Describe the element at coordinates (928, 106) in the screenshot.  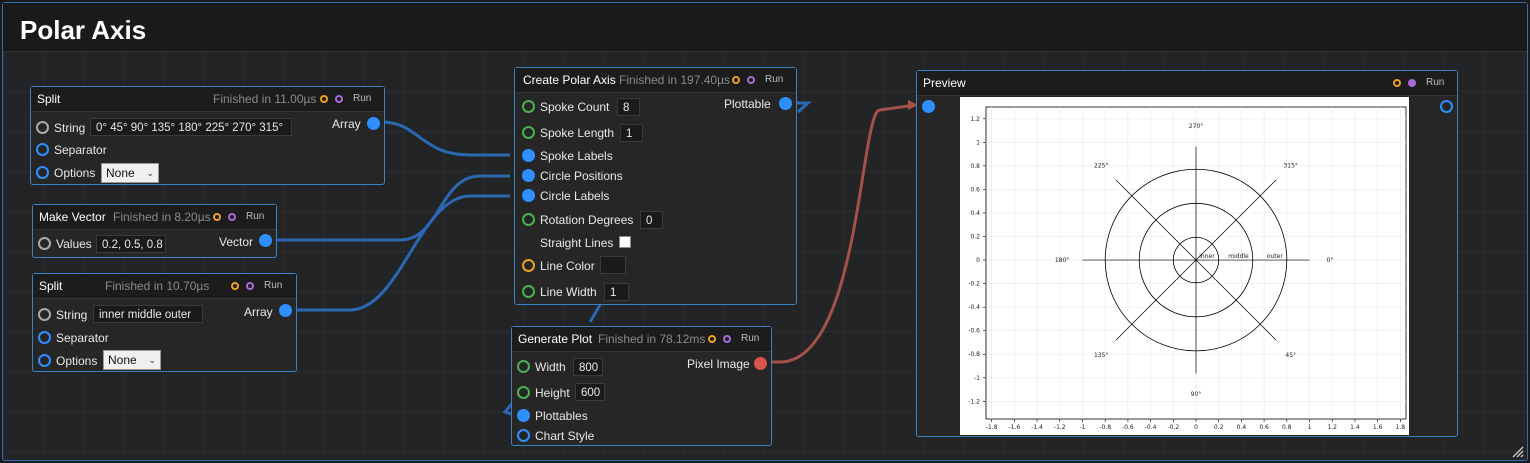
I see `image-input-port-icon` at that location.